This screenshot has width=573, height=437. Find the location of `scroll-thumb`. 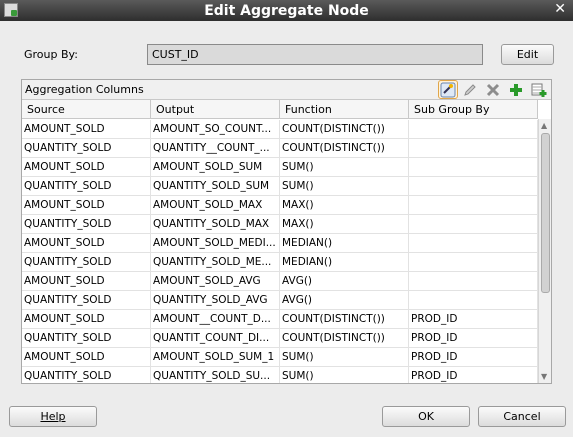

scroll-thumb is located at coordinates (545, 213).